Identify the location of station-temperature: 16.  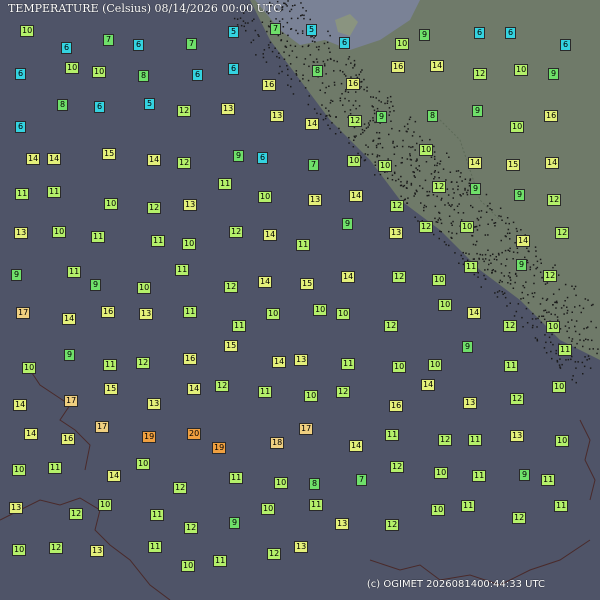
(551, 116).